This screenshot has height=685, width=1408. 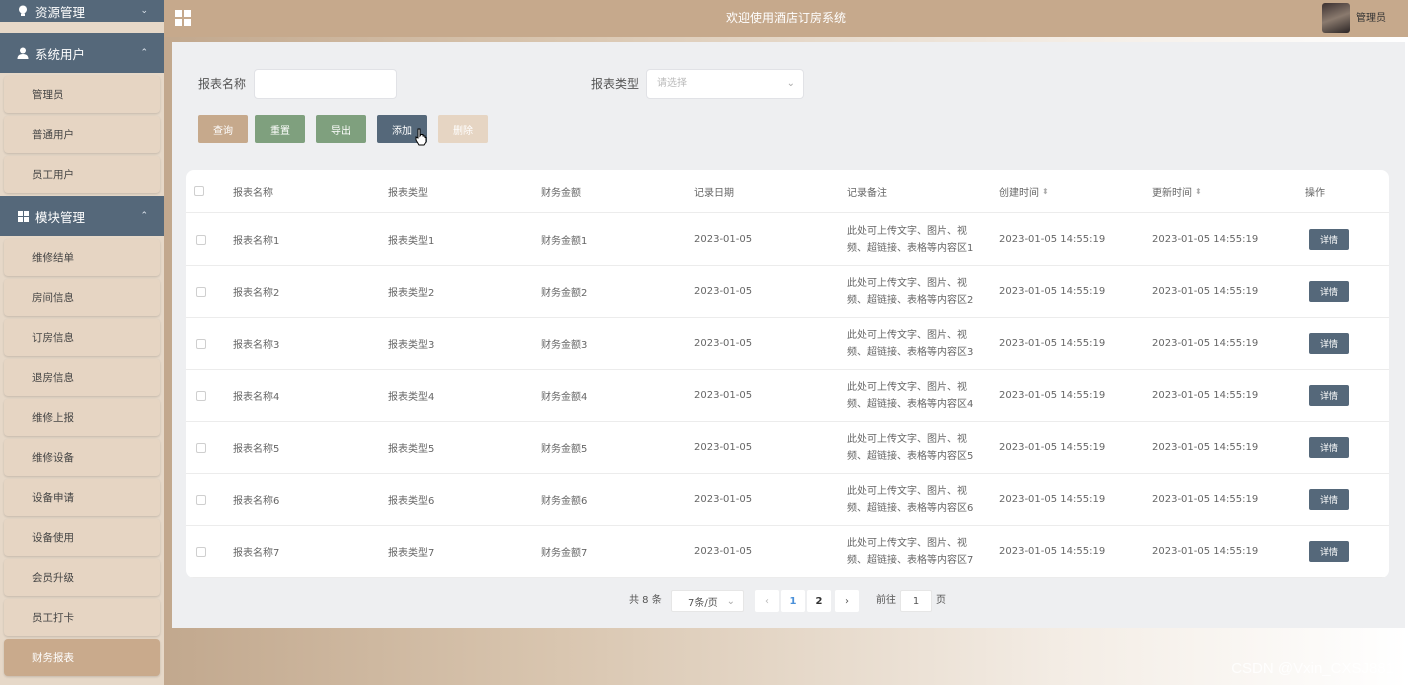 I want to click on sidebar-item-equipment-usage: 设备使用, so click(x=82, y=537).